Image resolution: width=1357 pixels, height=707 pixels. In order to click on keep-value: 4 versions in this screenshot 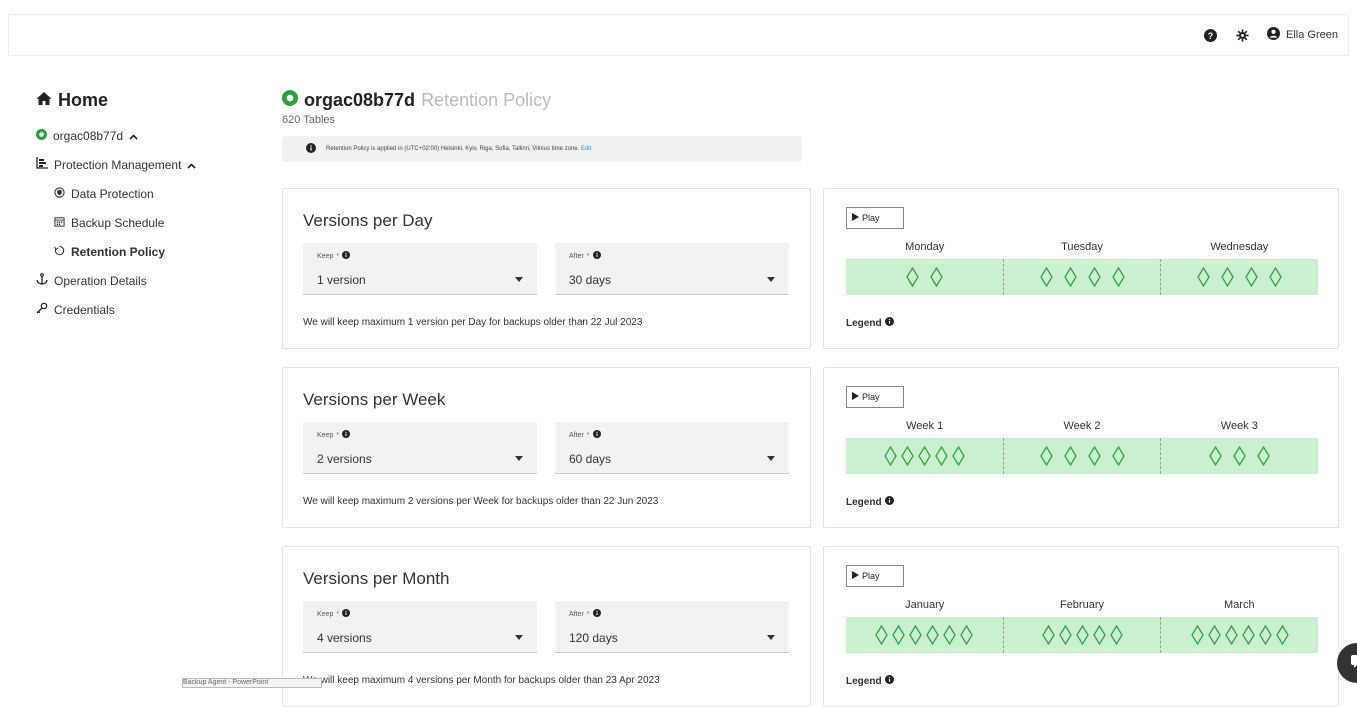, I will do `click(344, 638)`.